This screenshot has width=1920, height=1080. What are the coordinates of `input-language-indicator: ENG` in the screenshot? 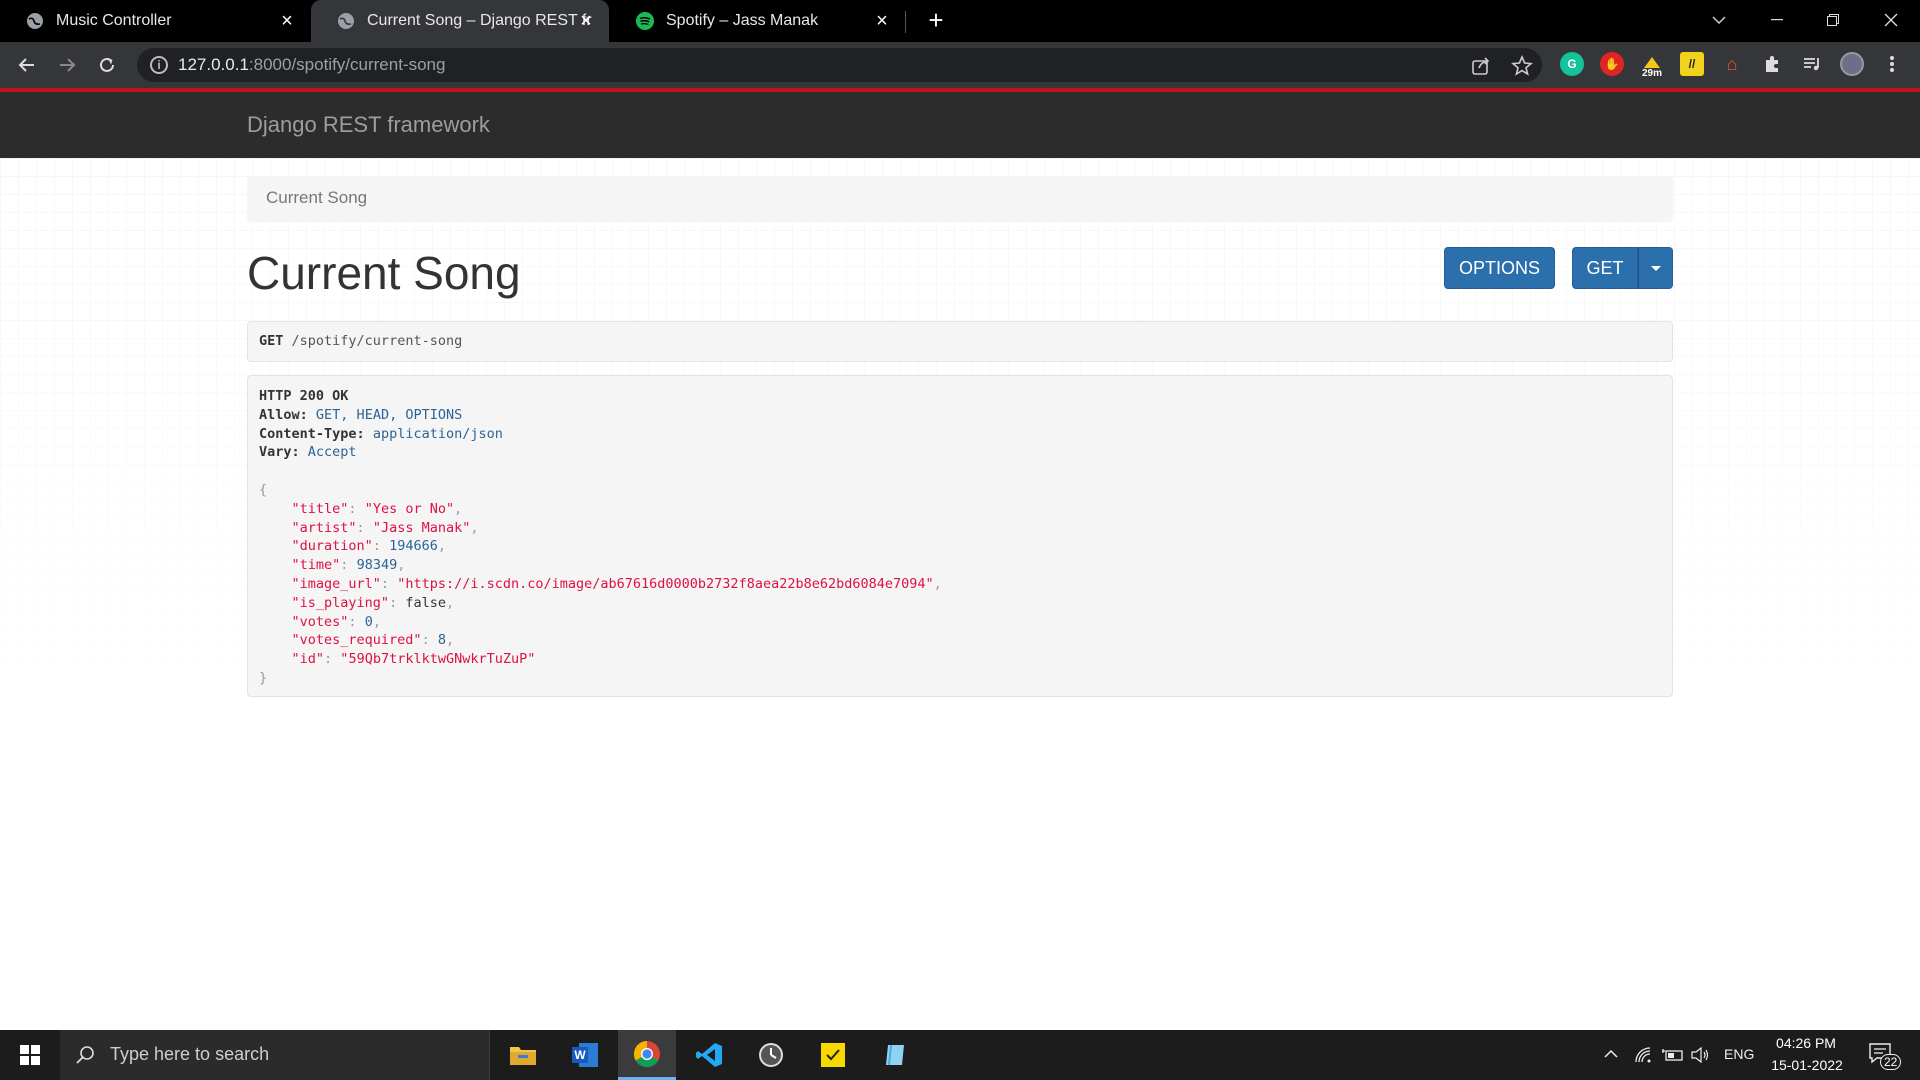 It's located at (1739, 1054).